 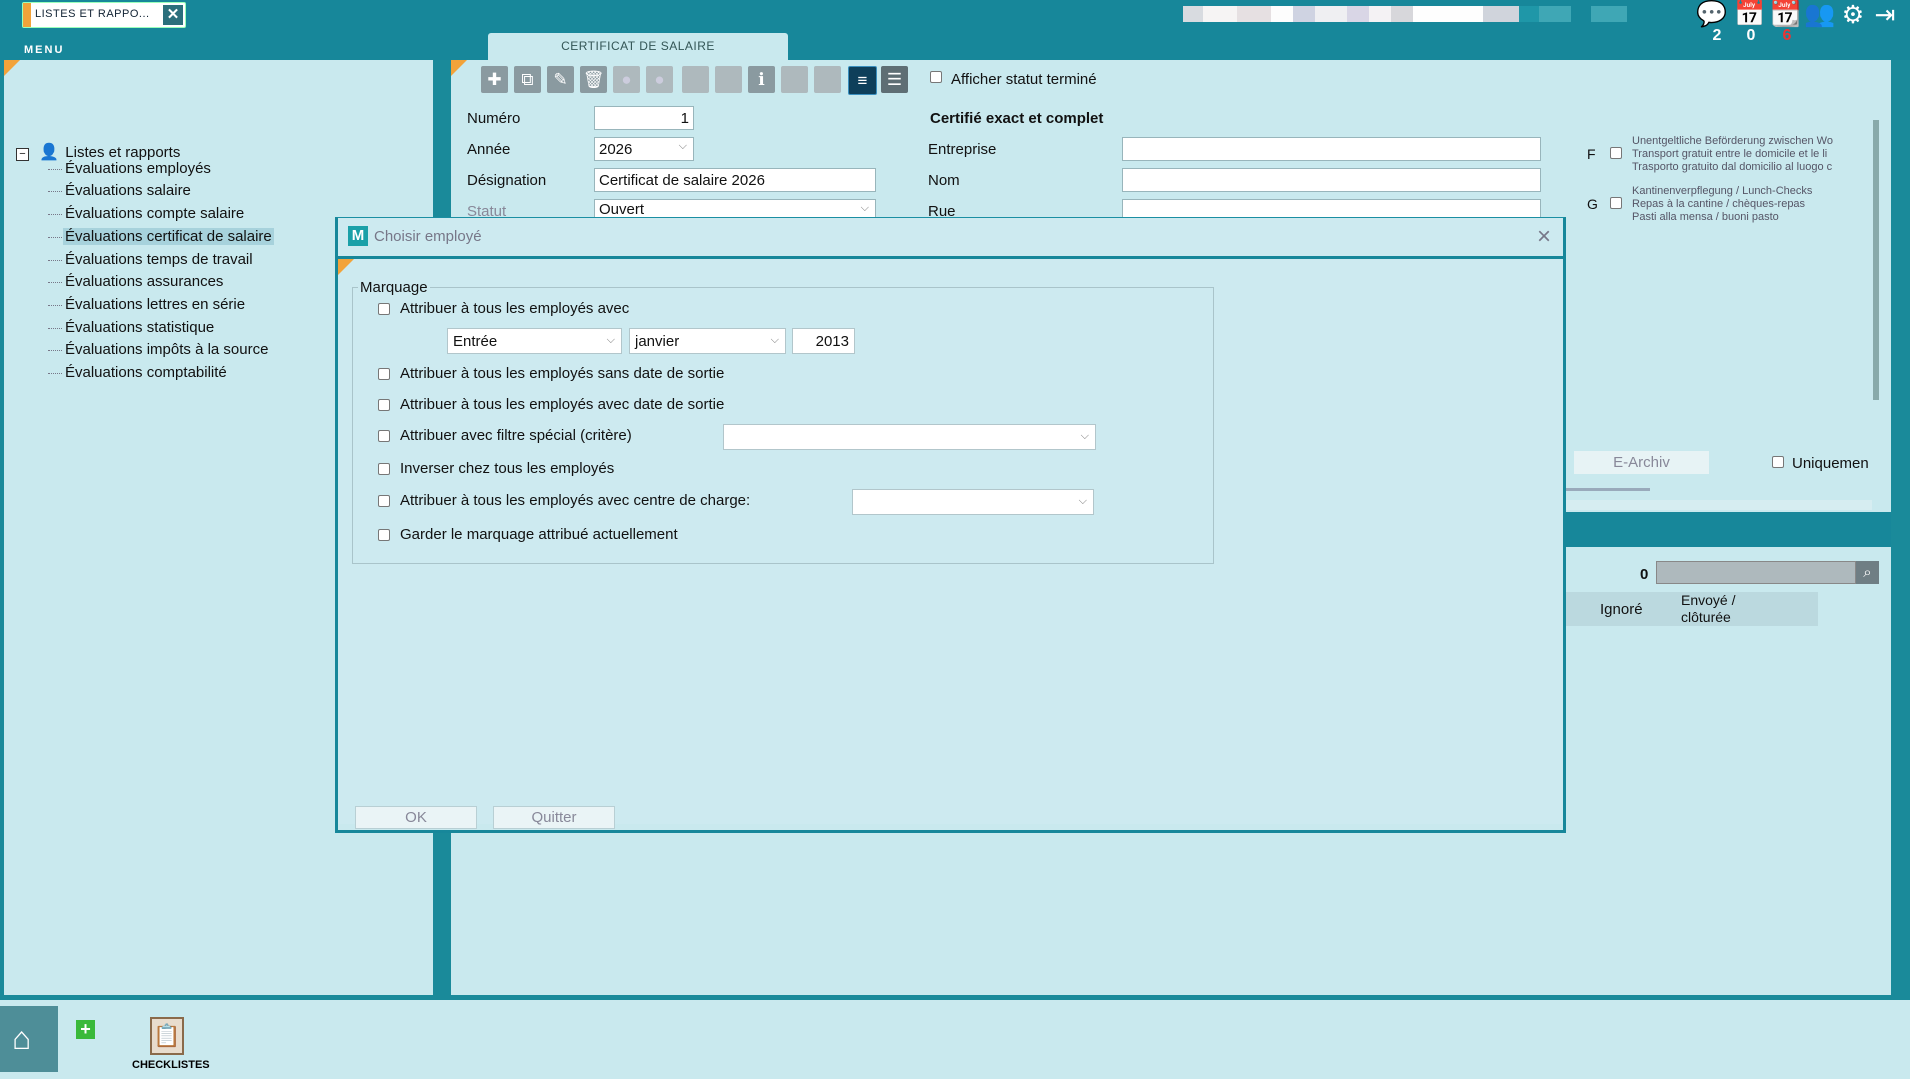 I want to click on statut-select: Ouvert ⌵, so click(x=735, y=209).